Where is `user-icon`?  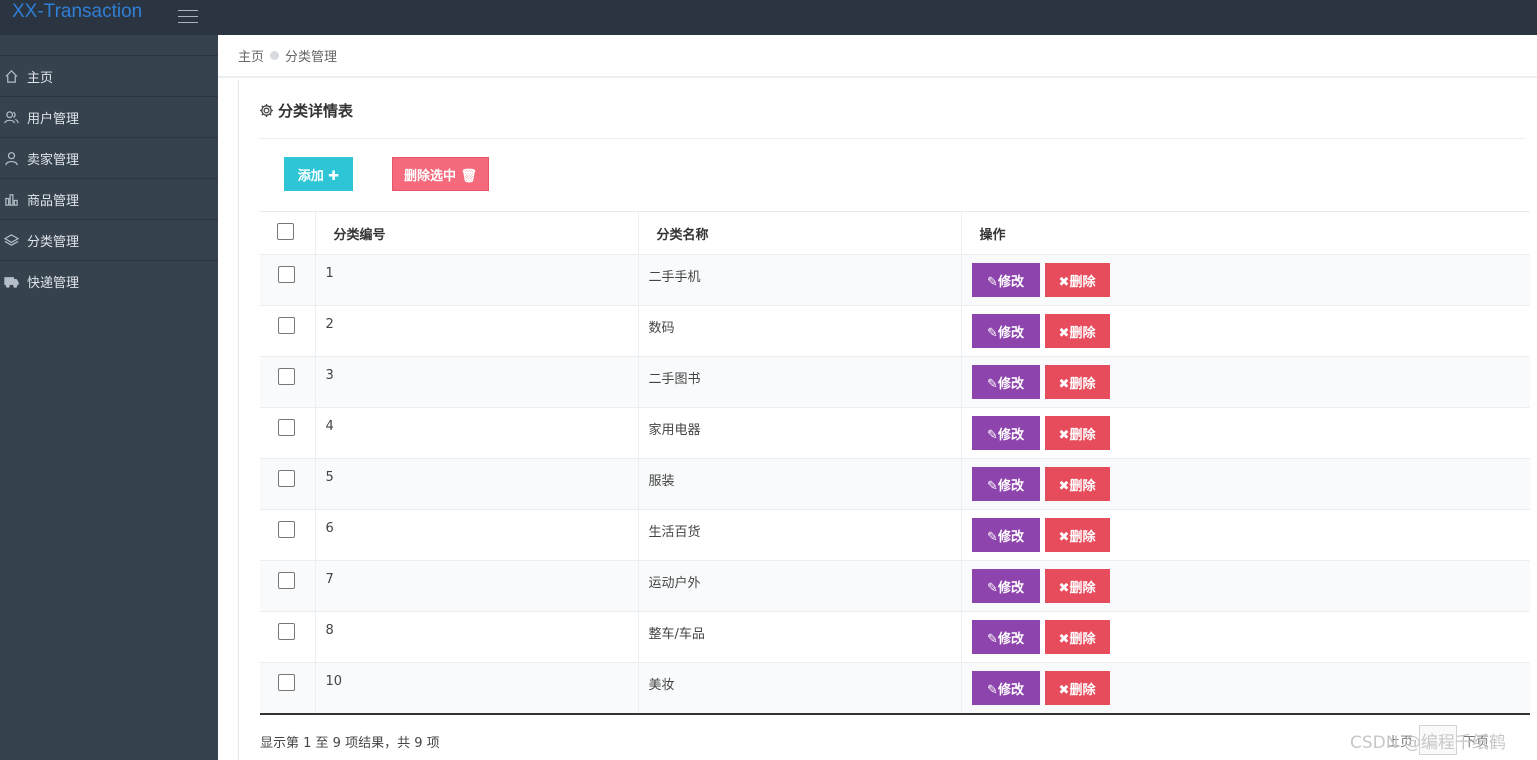
user-icon is located at coordinates (11, 158).